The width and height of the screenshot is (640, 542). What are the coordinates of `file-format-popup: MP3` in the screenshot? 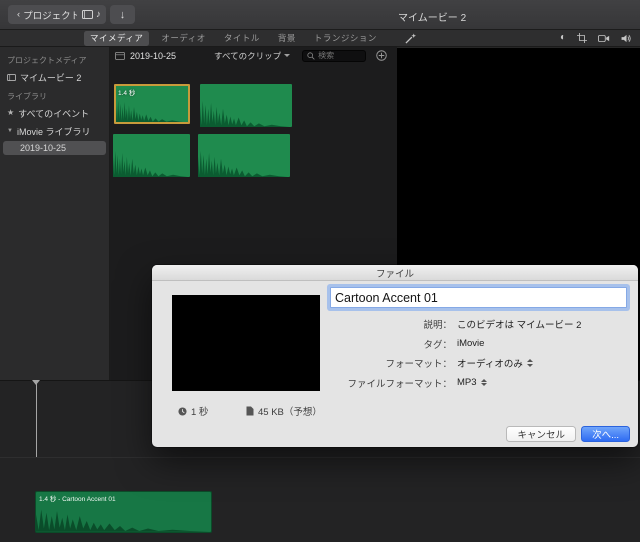 It's located at (519, 382).